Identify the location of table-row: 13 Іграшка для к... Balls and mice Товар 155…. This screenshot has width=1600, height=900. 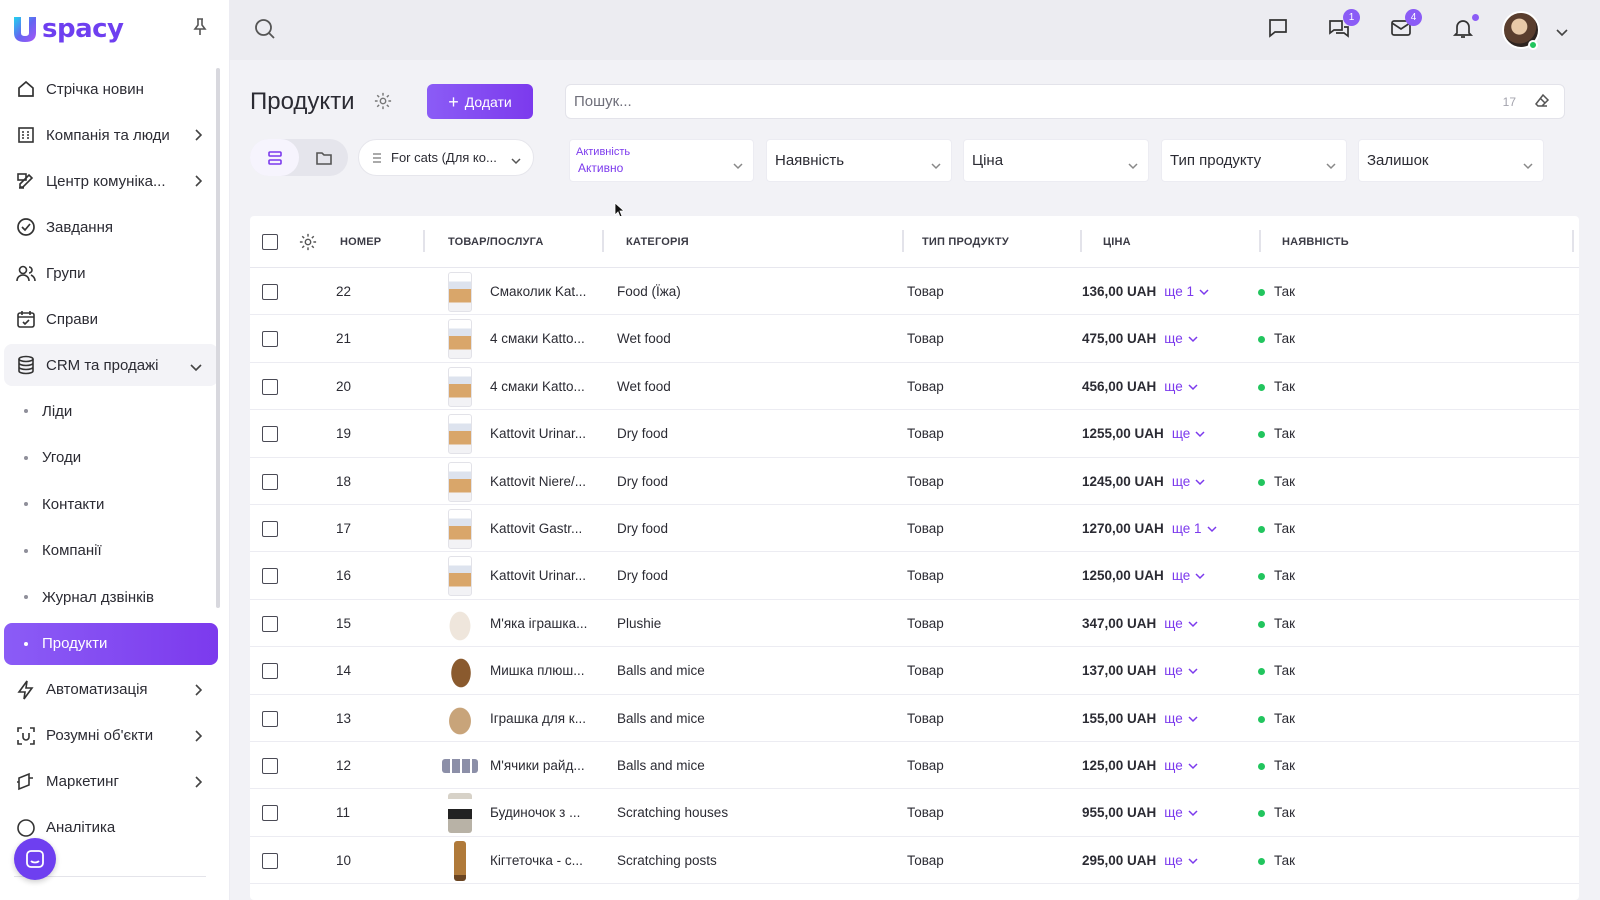
(914, 718).